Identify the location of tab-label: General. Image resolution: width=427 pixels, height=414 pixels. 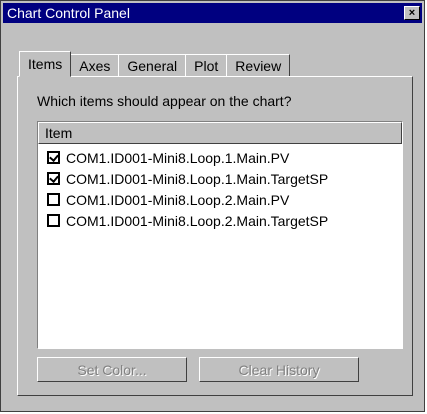
(152, 65).